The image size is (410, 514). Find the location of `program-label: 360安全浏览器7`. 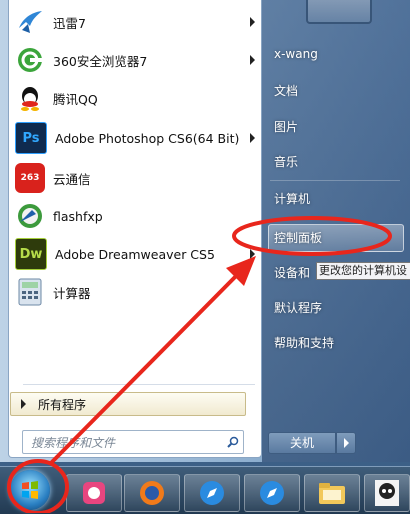

program-label: 360安全浏览器7 is located at coordinates (100, 61).